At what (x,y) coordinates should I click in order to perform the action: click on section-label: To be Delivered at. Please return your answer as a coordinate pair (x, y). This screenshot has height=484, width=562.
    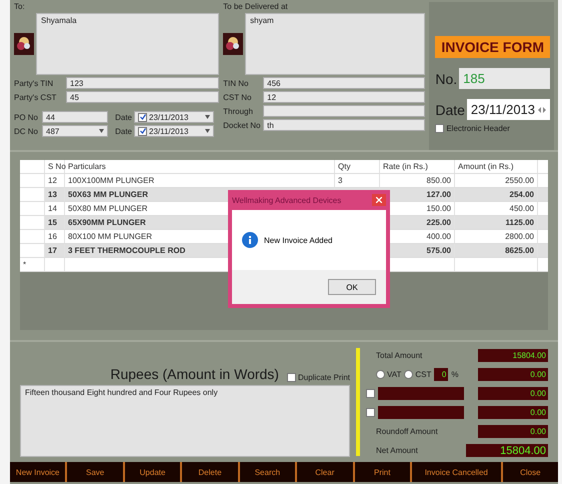
    Looking at the image, I should click on (256, 6).